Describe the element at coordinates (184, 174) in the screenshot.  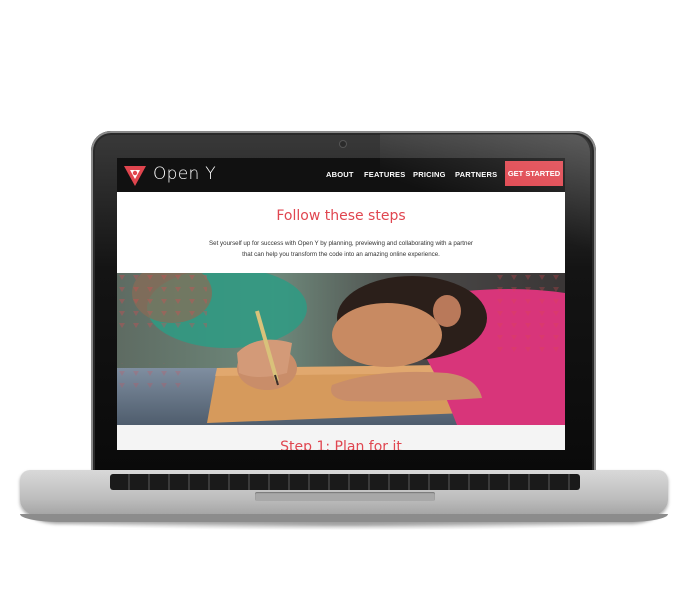
I see `brand-name: Open Y` at that location.